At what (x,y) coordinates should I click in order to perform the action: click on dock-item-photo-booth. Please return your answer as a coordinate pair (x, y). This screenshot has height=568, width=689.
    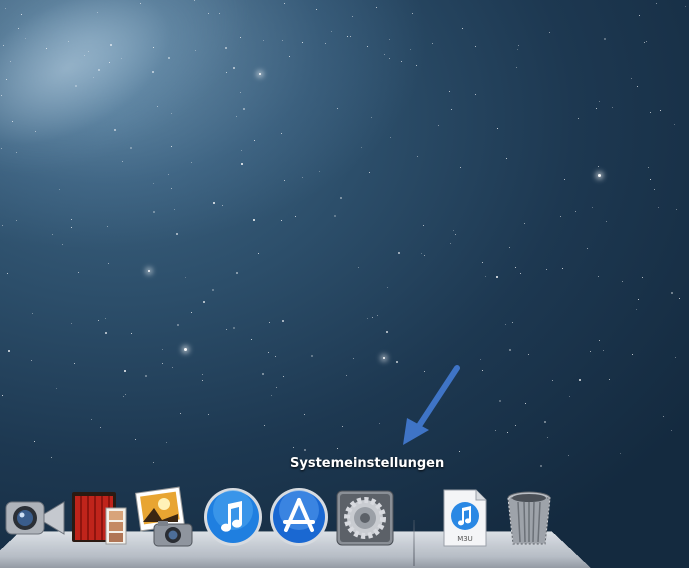
    Looking at the image, I should click on (99, 517).